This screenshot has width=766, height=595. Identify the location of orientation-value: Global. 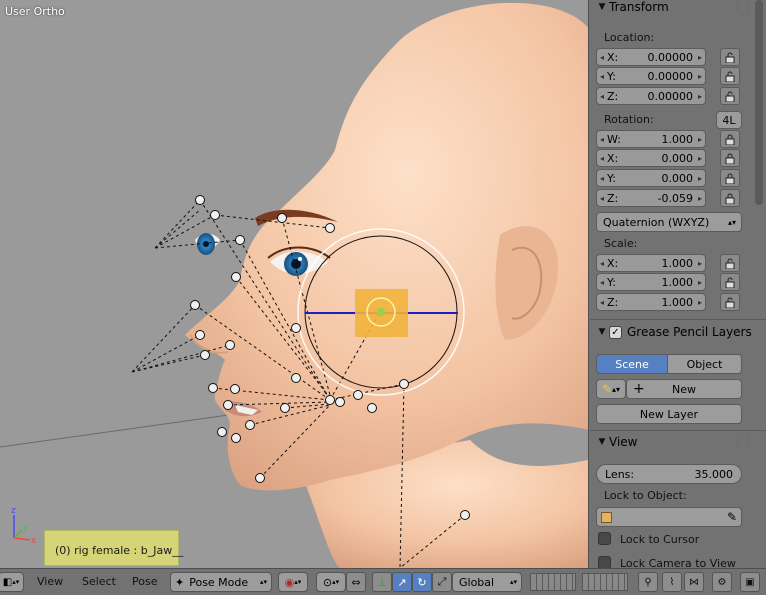
(477, 582).